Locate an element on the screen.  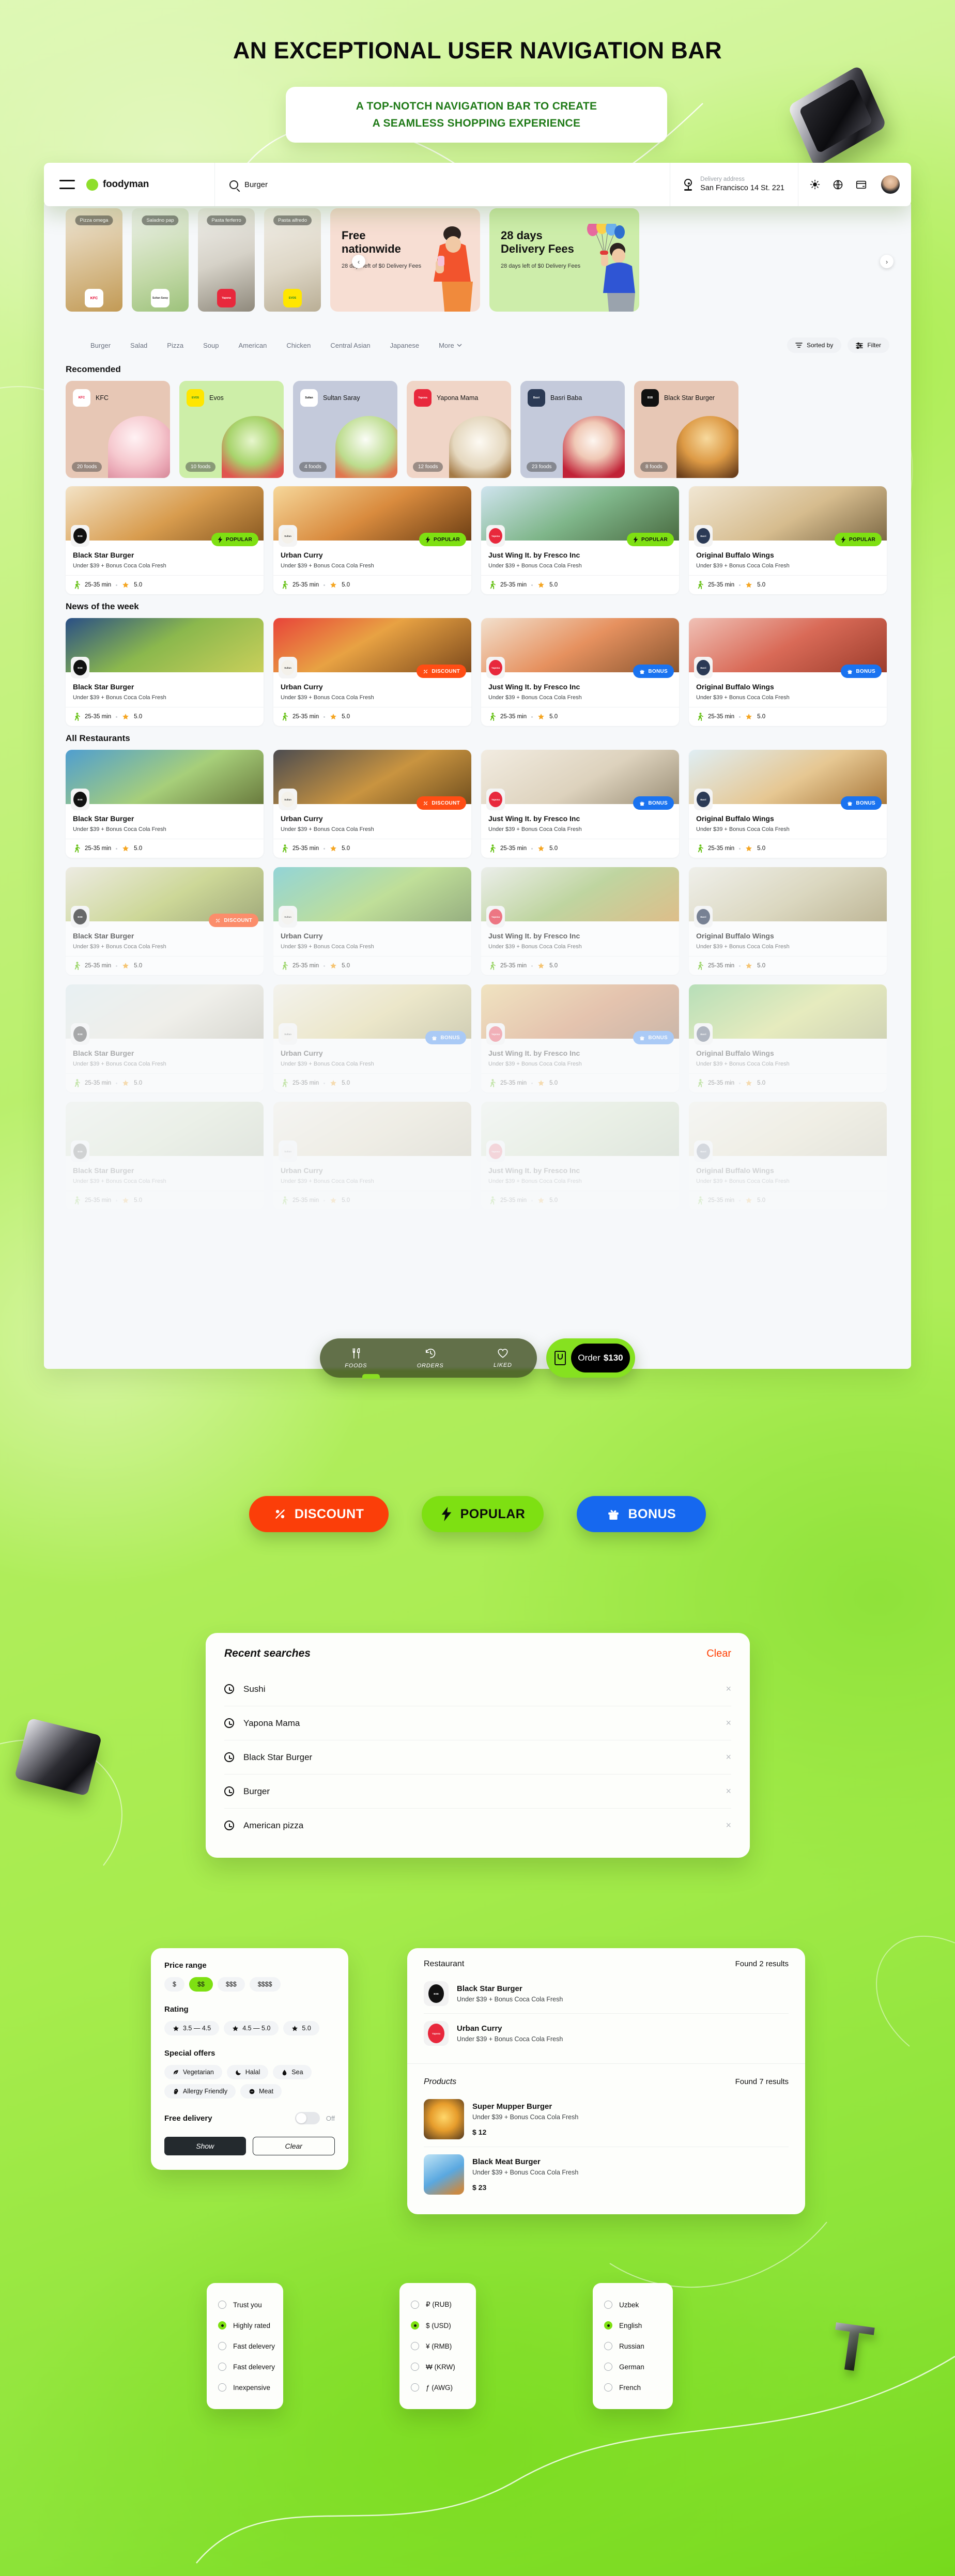
carousel-prev-icon: ‹ is located at coordinates (358, 261).